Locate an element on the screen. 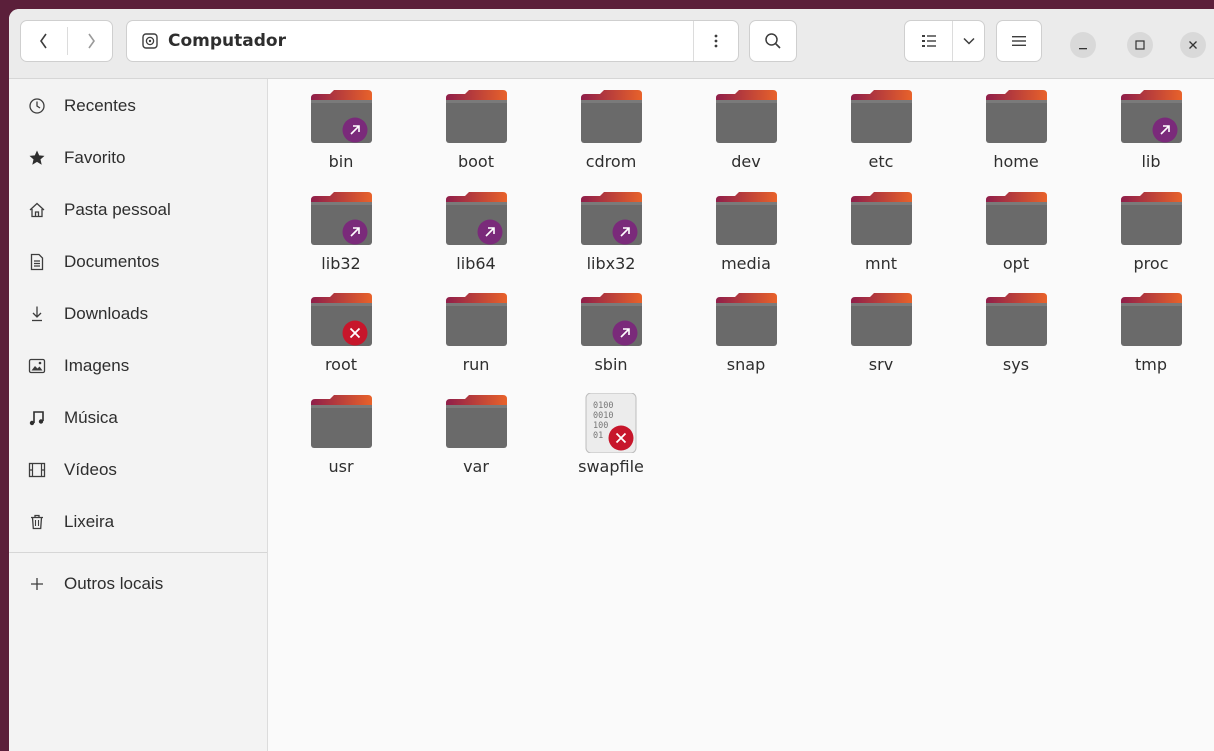 Image resolution: width=1214 pixels, height=751 pixels. unreadable-emblem-icon is located at coordinates (621, 438).